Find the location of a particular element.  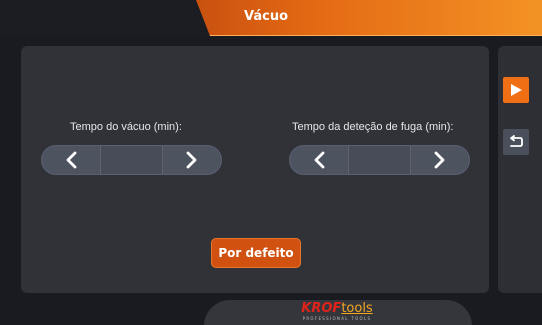

logo-brand-text: KROF is located at coordinates (321, 308).